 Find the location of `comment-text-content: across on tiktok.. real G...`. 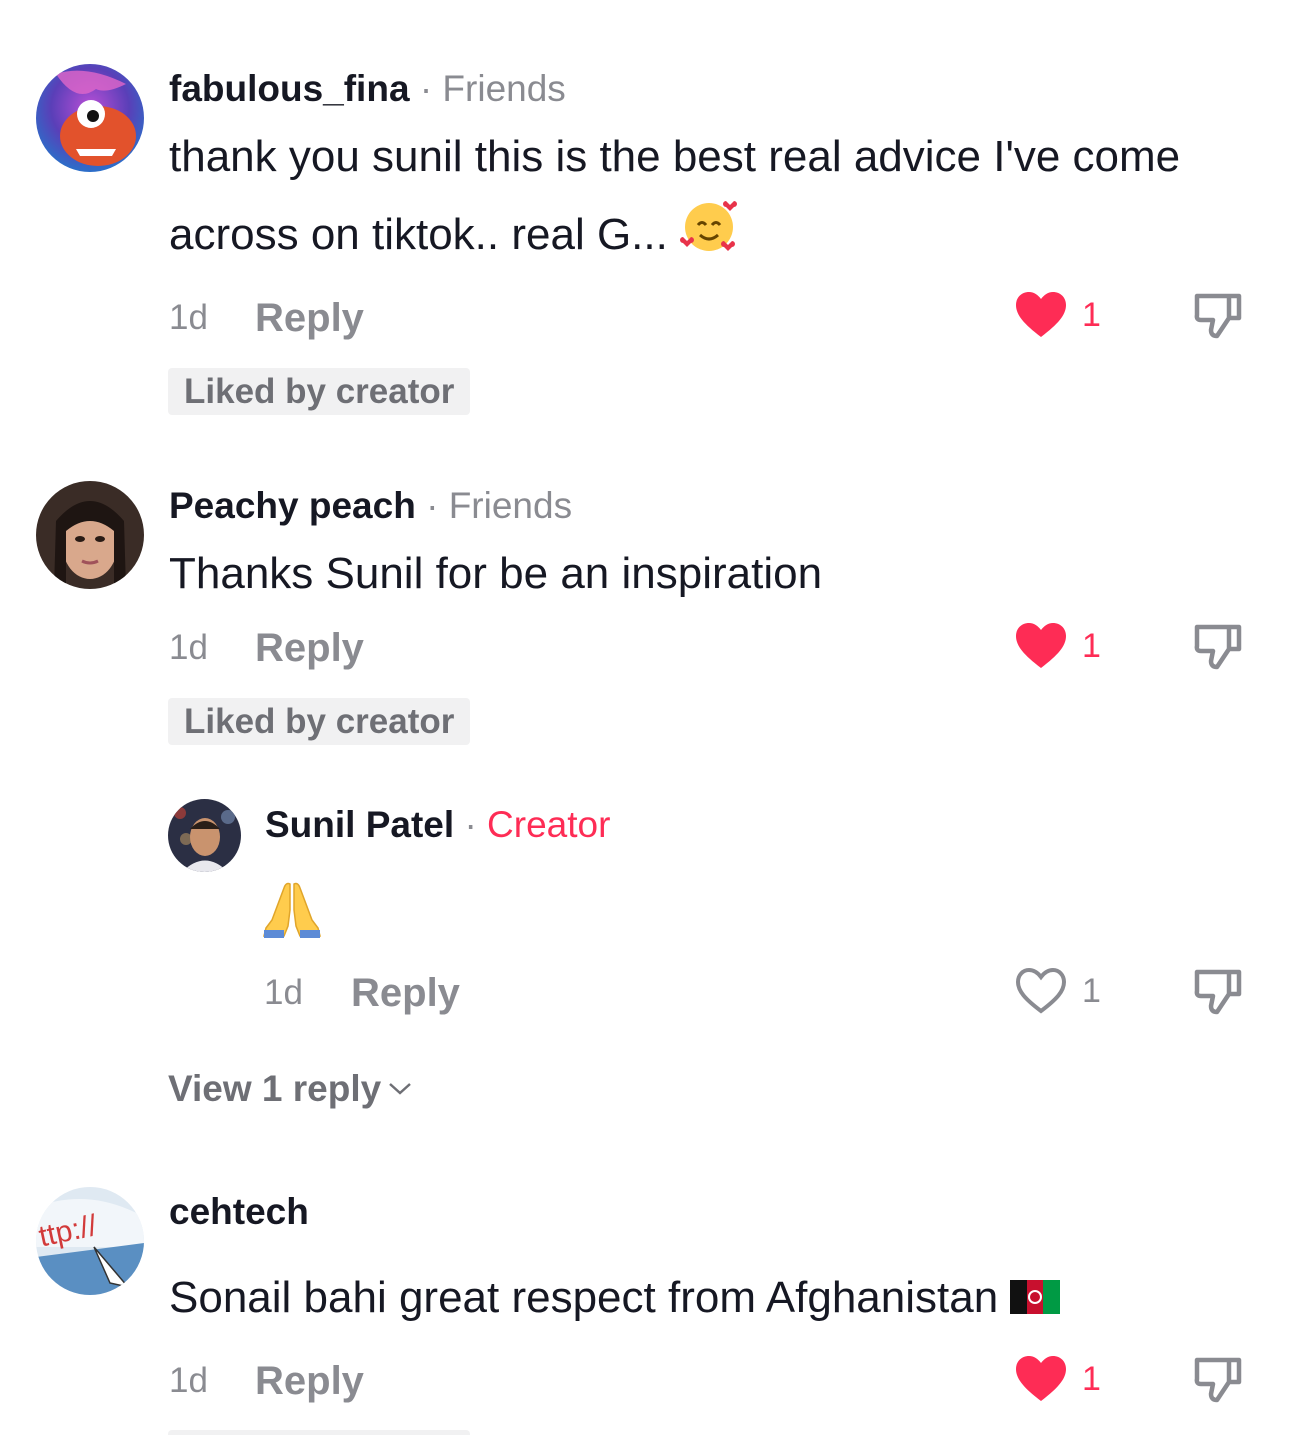

comment-text-content: across on tiktok.. real G... is located at coordinates (418, 234).